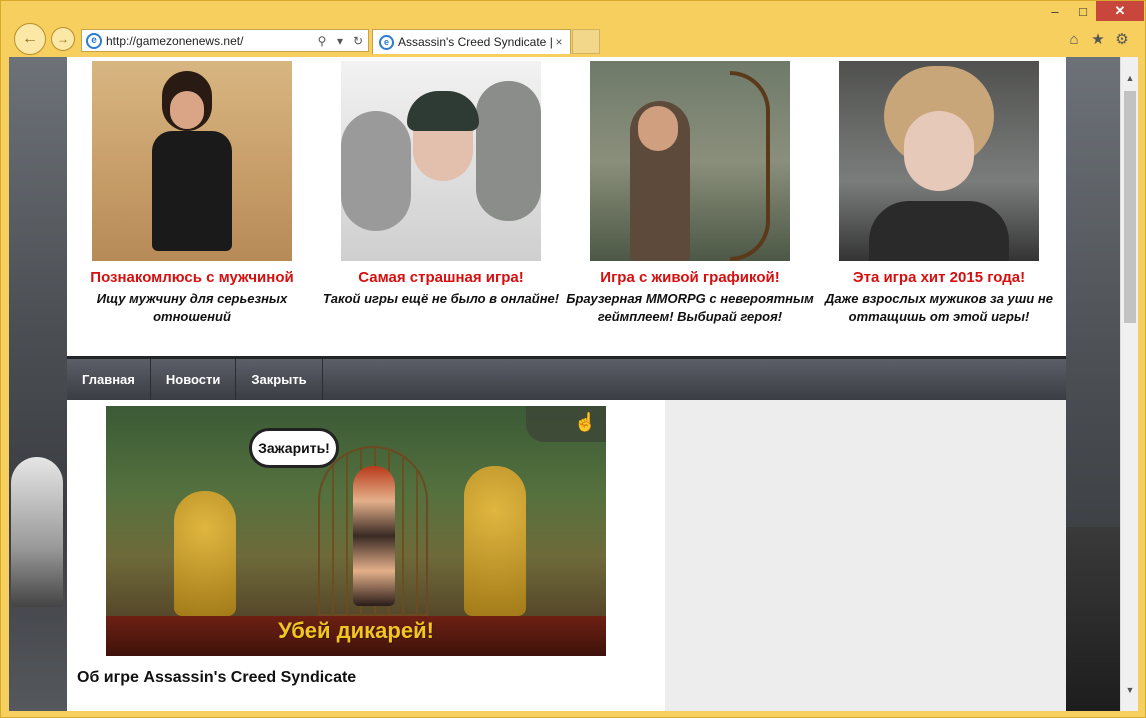 The width and height of the screenshot is (1146, 718). What do you see at coordinates (1083, 11) in the screenshot?
I see `maximize-button: □` at bounding box center [1083, 11].